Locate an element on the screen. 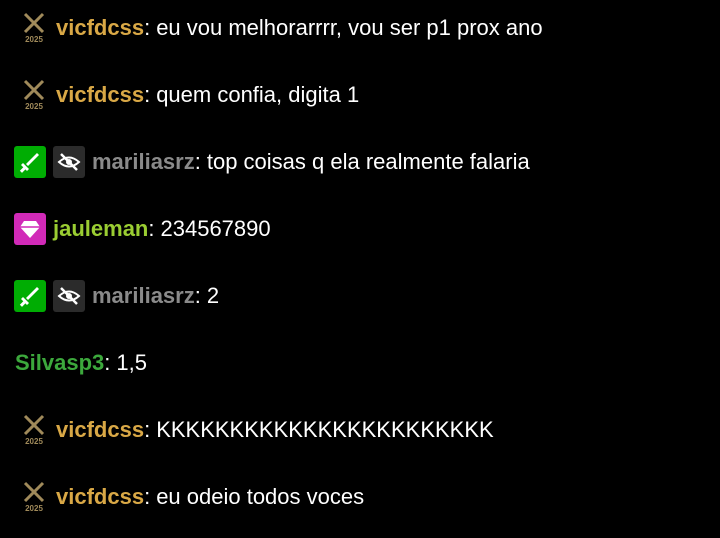  message-text: 1,5 is located at coordinates (131, 362).